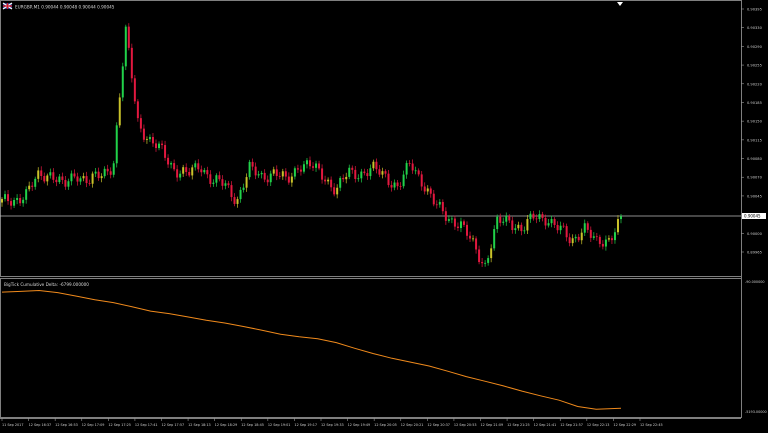 Image resolution: width=768 pixels, height=433 pixels. I want to click on time-axis-tick: 12 Sep 21:41, so click(545, 425).